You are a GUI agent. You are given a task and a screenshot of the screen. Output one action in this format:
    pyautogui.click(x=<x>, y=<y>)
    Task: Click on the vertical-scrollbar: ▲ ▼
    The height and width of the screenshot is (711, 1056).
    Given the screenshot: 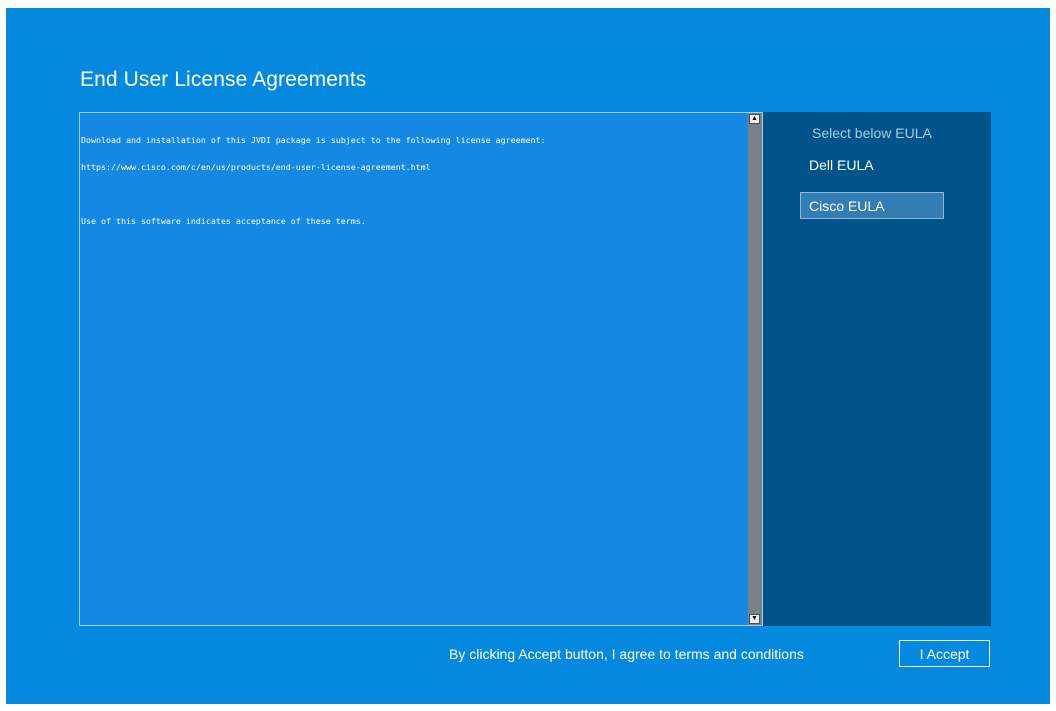 What is the action you would take?
    pyautogui.click(x=755, y=369)
    